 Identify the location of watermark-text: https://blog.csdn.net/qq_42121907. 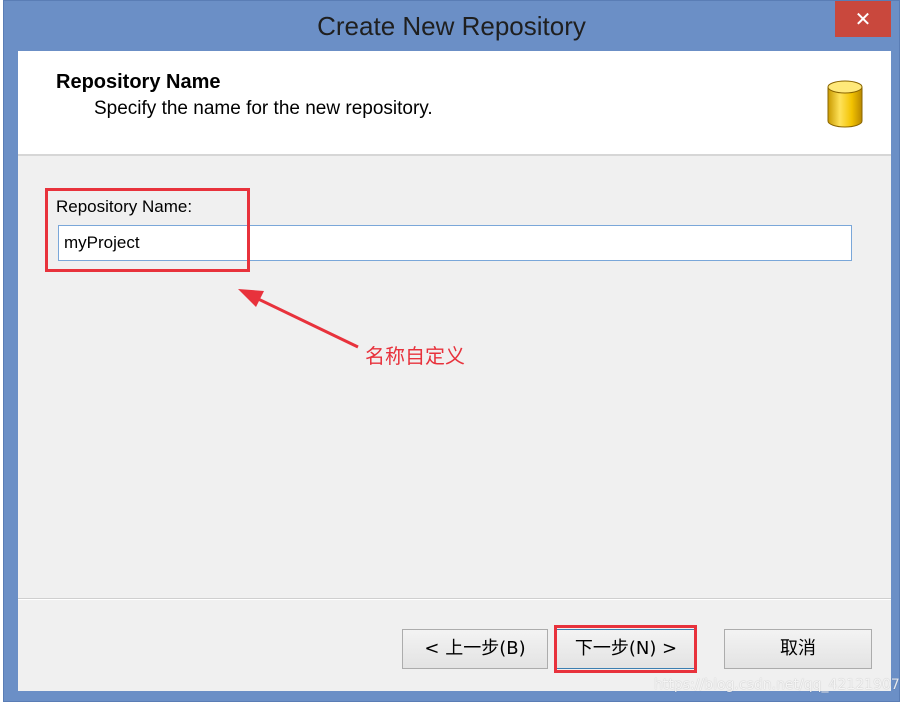
(777, 685).